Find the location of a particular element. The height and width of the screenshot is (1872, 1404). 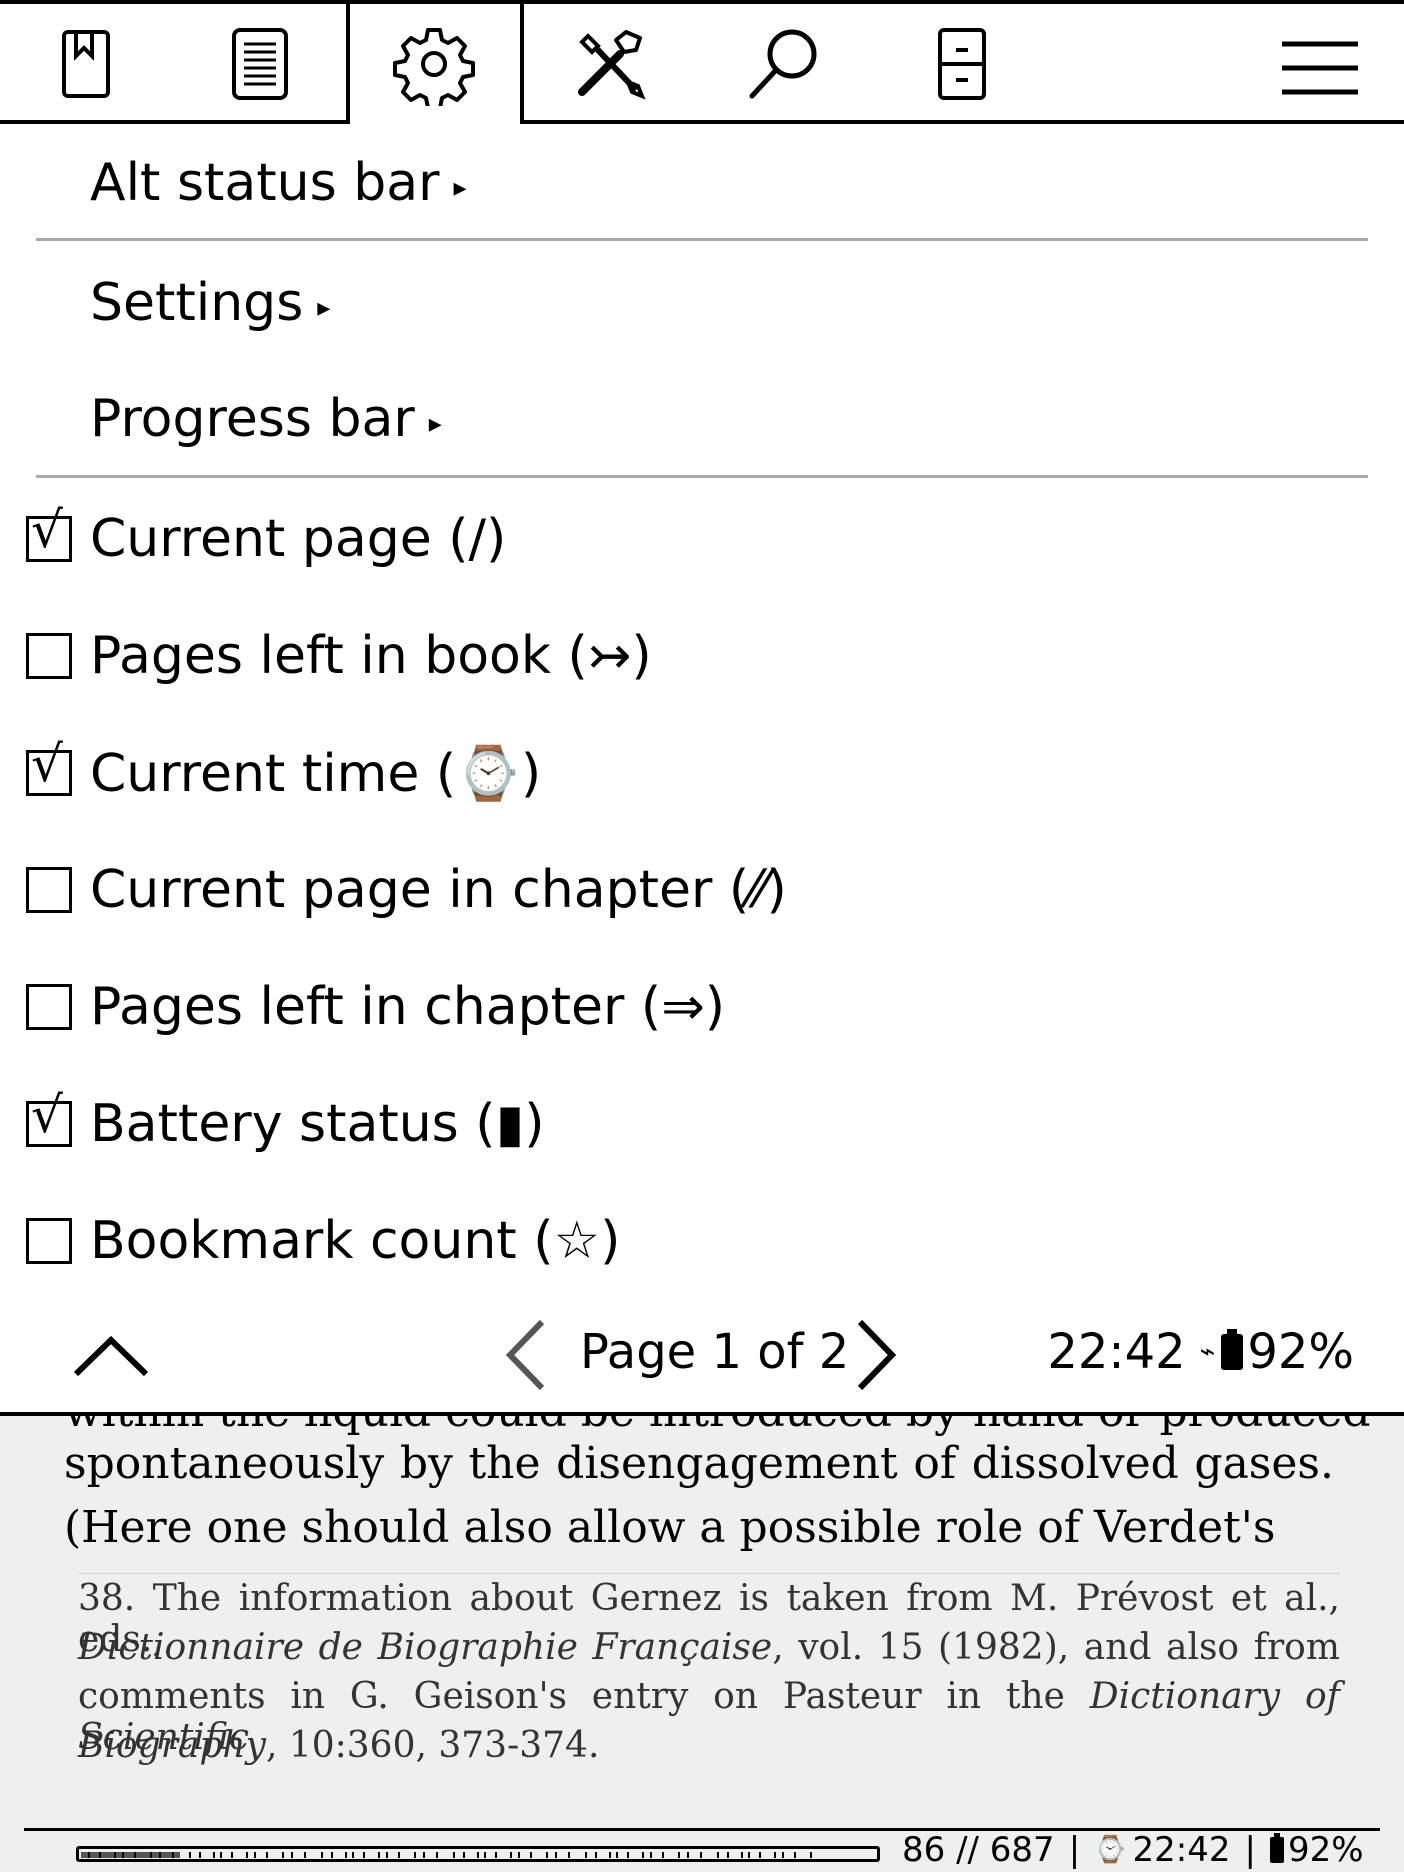

page-count: 86 // 687 is located at coordinates (978, 1850).